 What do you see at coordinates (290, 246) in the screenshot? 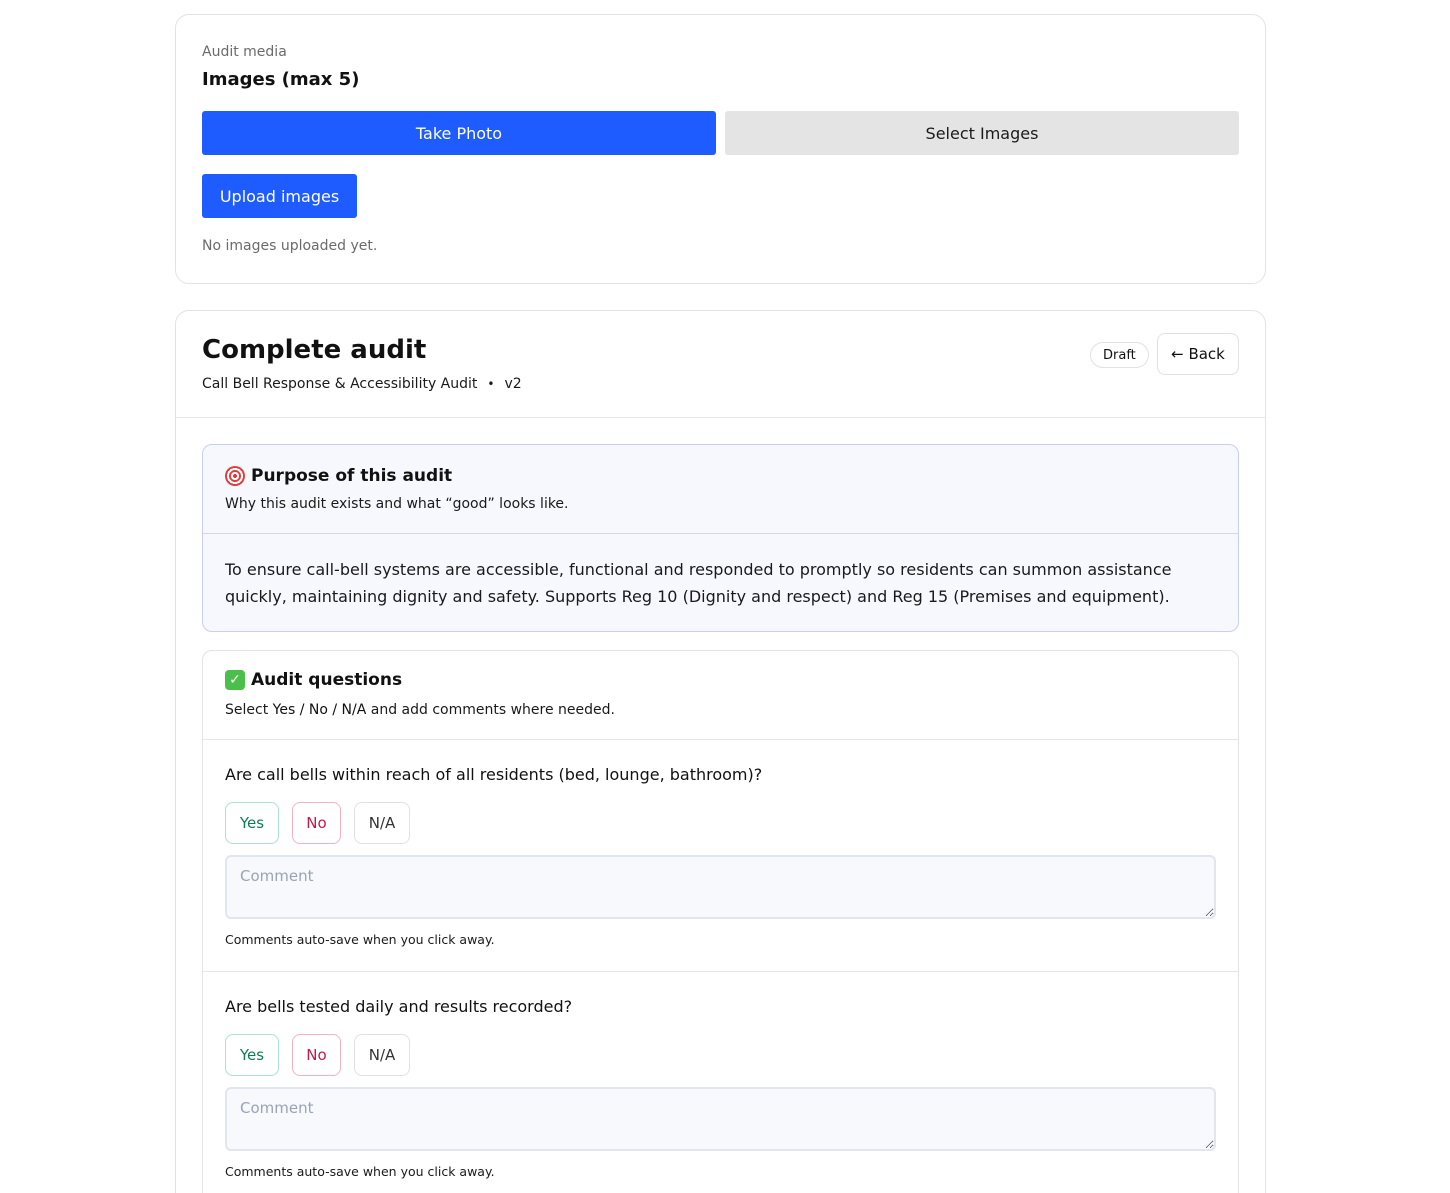
I see `media-empty-state: No images uploaded yet.` at bounding box center [290, 246].